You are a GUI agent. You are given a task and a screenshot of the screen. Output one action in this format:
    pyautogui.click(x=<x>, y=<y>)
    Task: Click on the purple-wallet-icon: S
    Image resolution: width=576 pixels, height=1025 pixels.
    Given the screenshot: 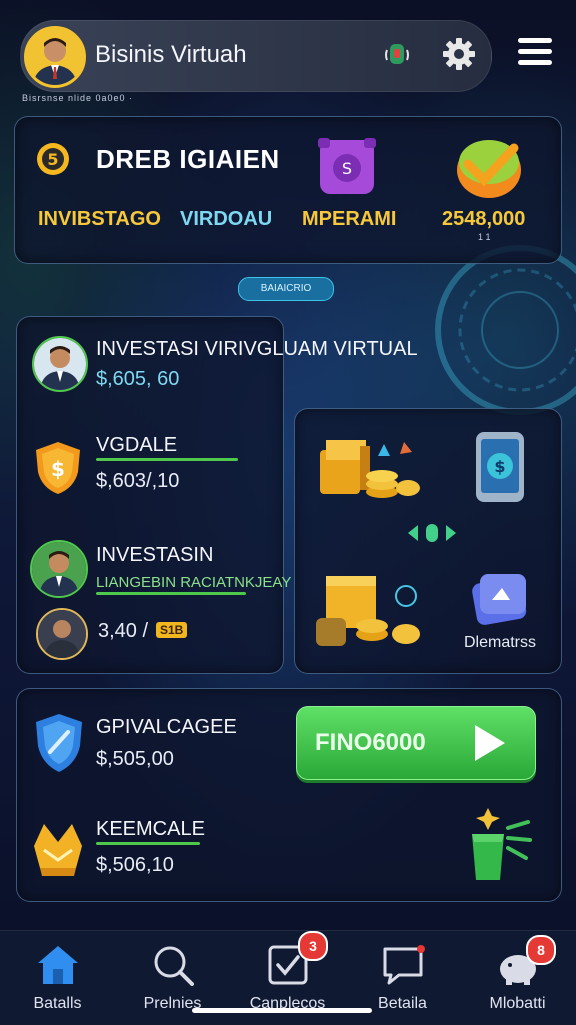 What is the action you would take?
    pyautogui.click(x=347, y=166)
    